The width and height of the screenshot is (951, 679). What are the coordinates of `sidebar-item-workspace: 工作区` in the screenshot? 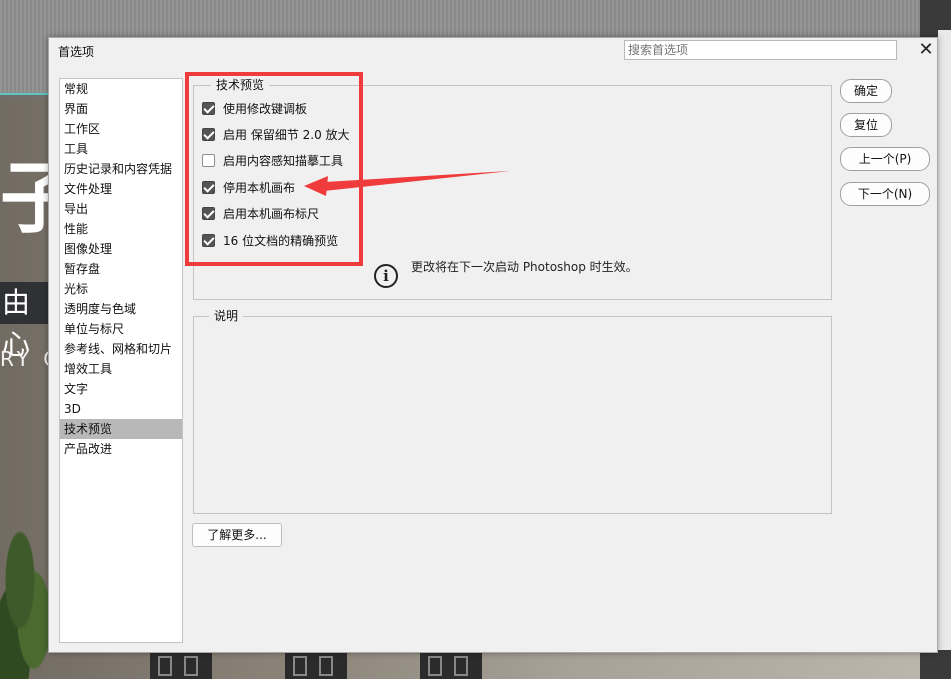 It's located at (121, 129).